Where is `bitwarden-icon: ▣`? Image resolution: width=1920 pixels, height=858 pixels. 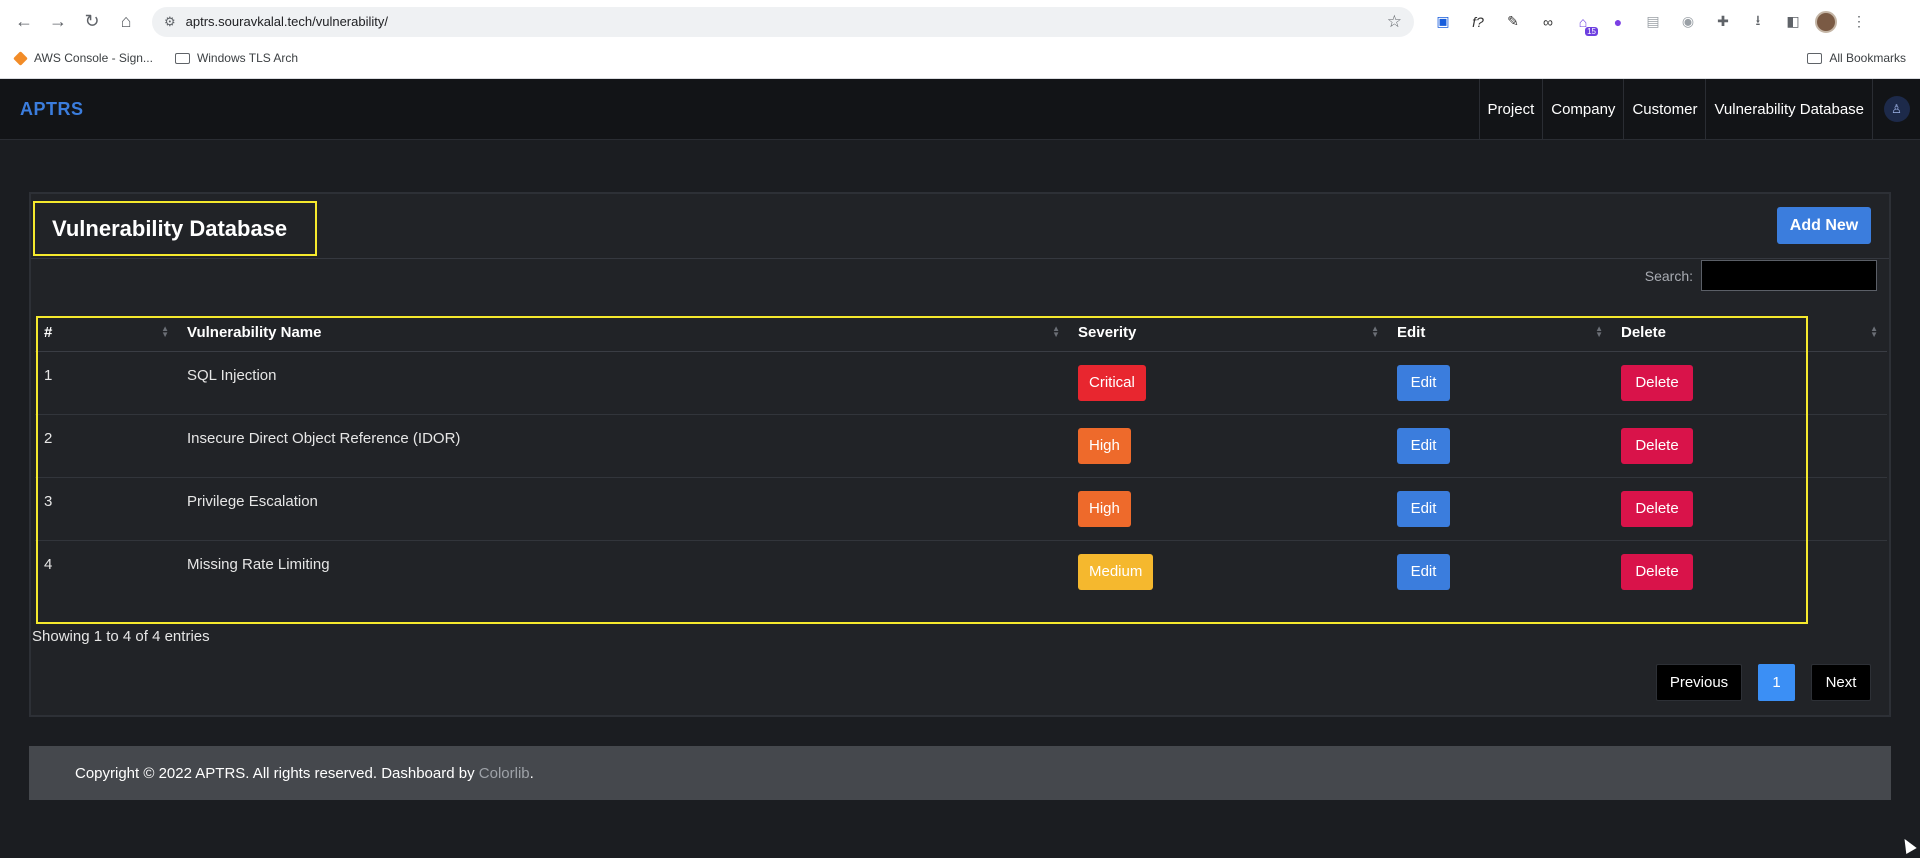
bitwarden-icon: ▣ is located at coordinates (1443, 22).